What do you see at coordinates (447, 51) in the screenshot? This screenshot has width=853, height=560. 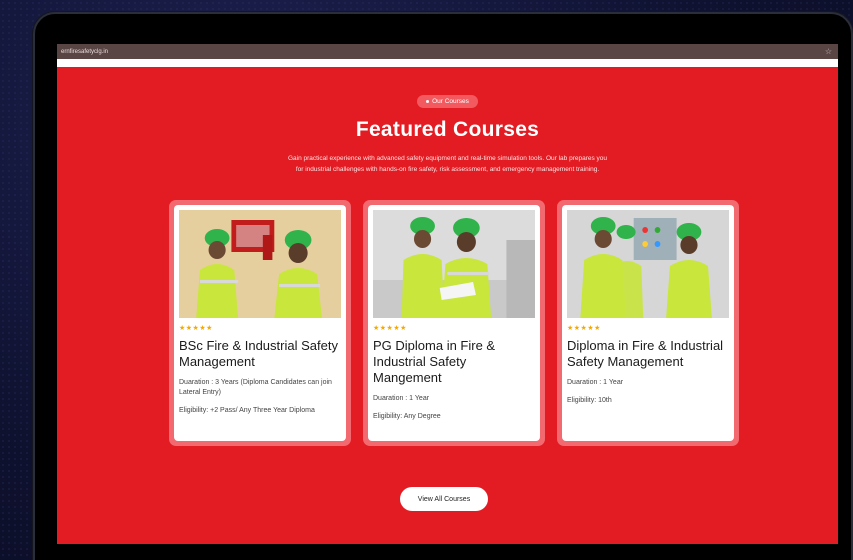 I see `browser-address-bar: ernfiresafetyclg.in ☆` at bounding box center [447, 51].